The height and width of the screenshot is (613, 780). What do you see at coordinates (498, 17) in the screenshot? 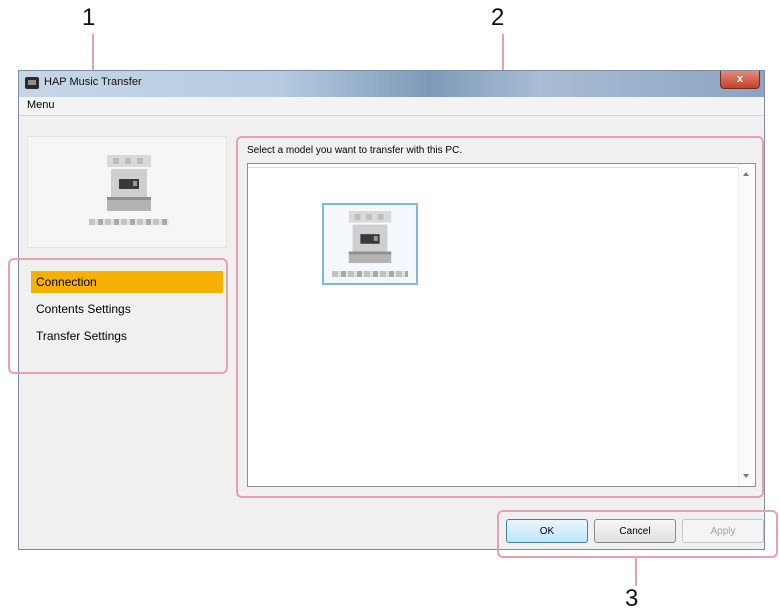
I see `callout-number-2: 2` at bounding box center [498, 17].